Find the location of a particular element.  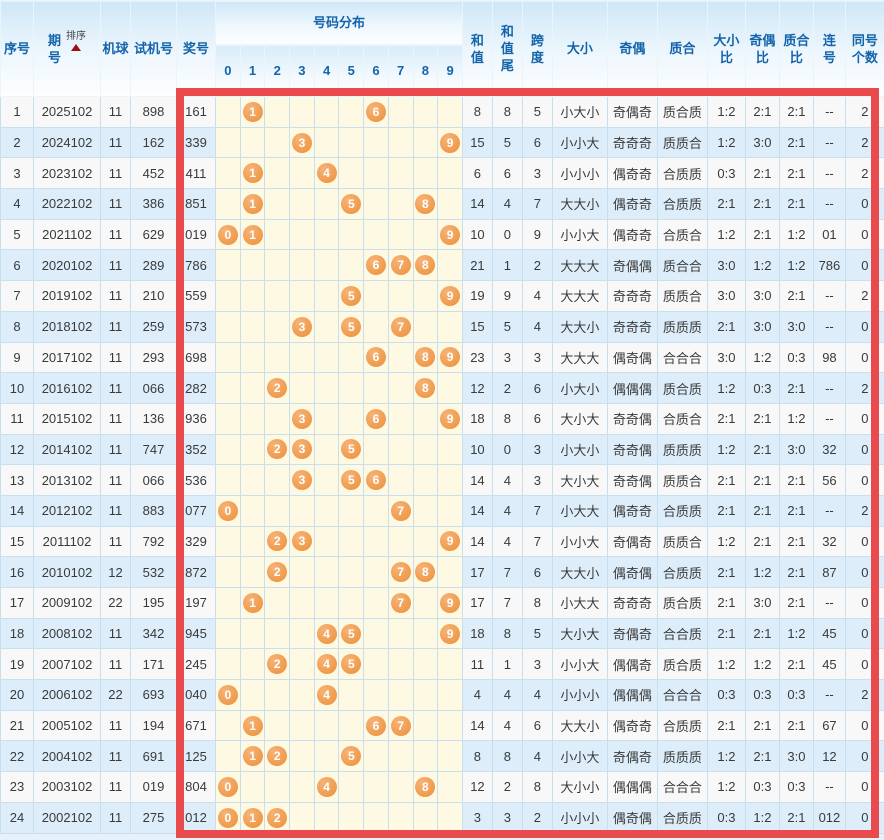

digit-ball: 7 is located at coordinates (400, 510).